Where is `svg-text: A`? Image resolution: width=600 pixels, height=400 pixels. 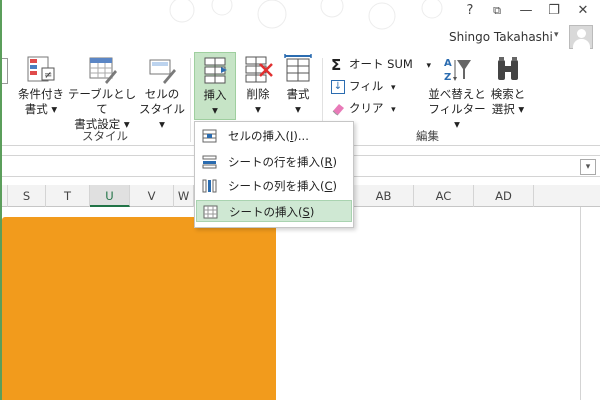 svg-text: A is located at coordinates (448, 63).